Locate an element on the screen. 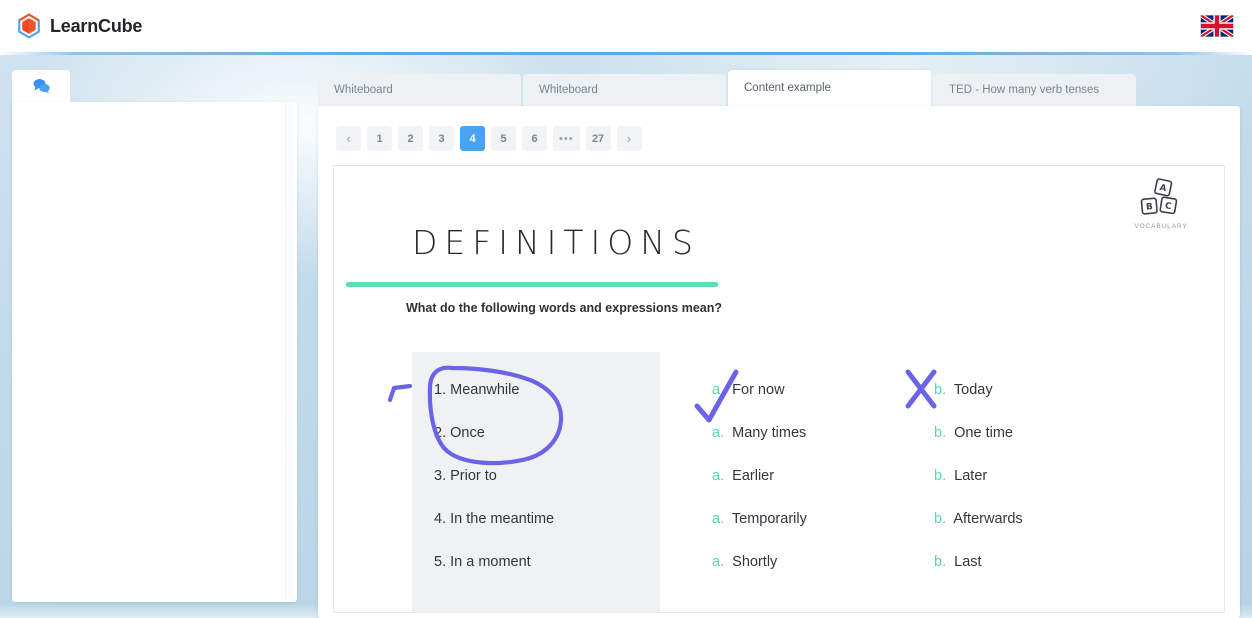 Image resolution: width=1252 pixels, height=618 pixels. tab-chat is located at coordinates (41, 86).